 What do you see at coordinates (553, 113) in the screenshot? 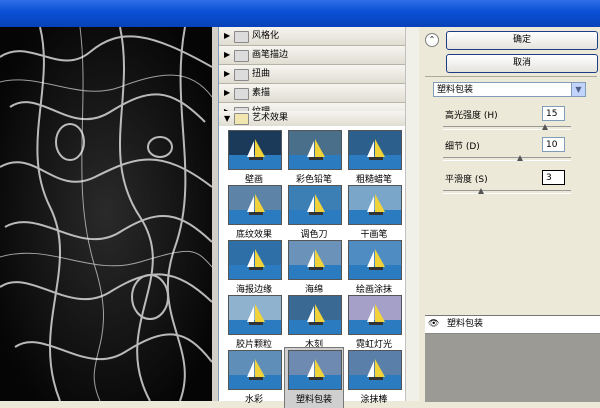
I see `highlight-strength-input: 15` at bounding box center [553, 113].